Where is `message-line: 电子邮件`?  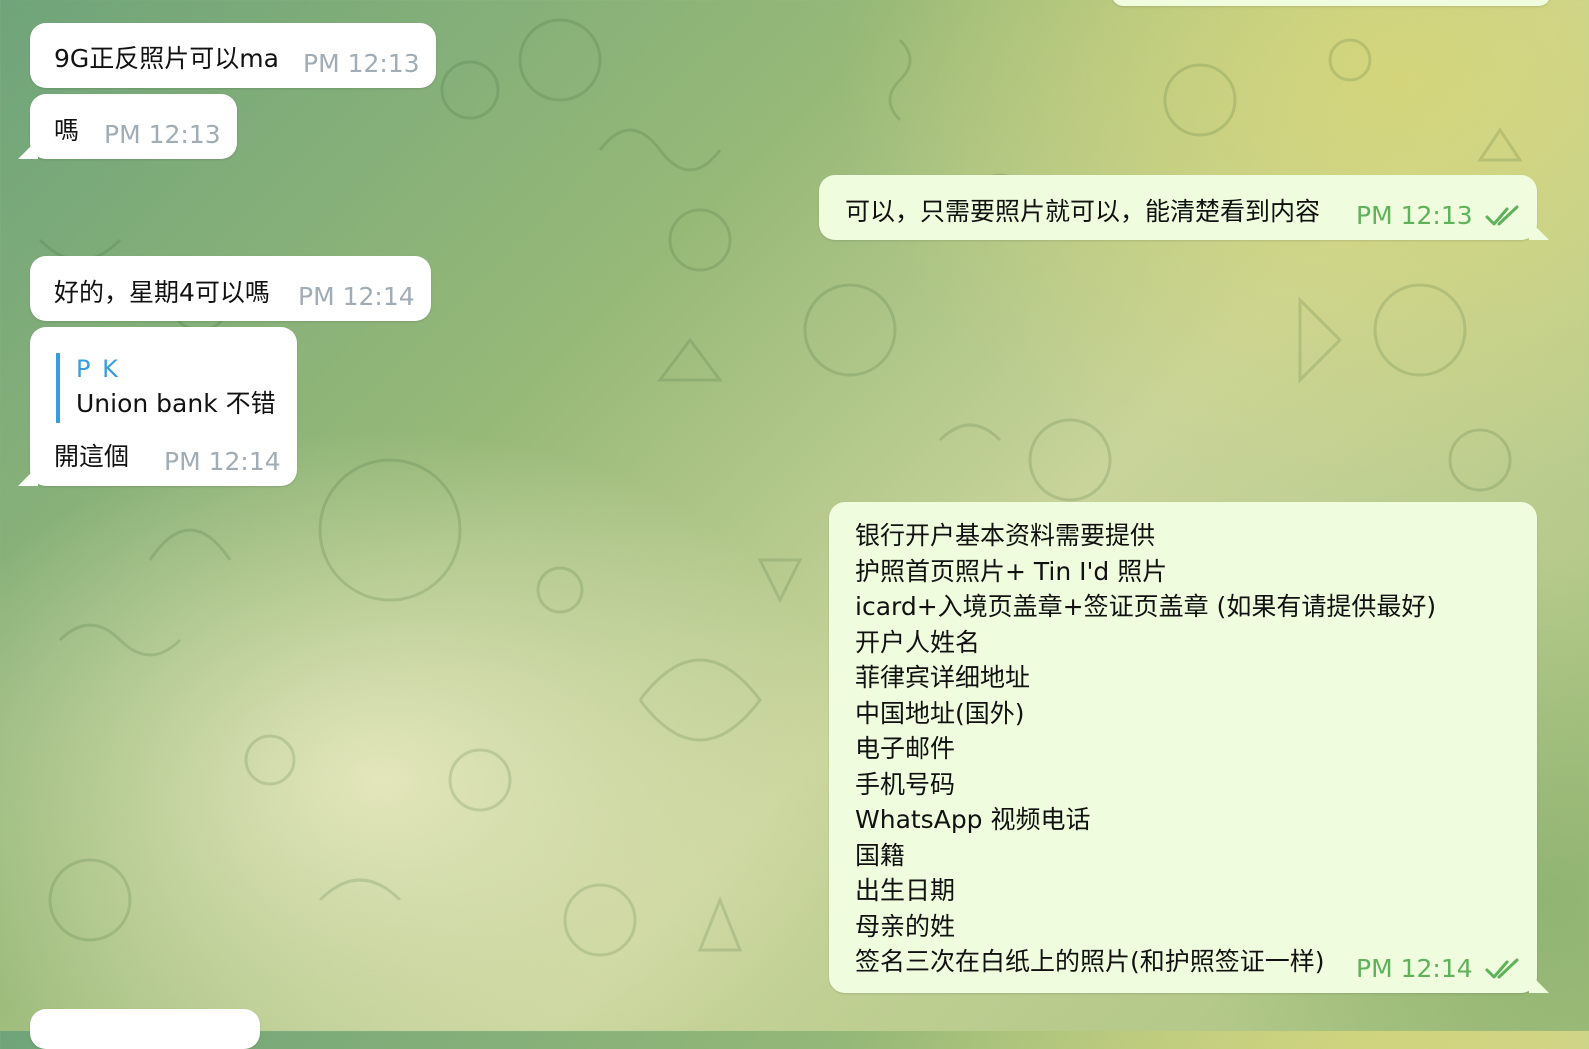 message-line: 电子邮件 is located at coordinates (905, 748).